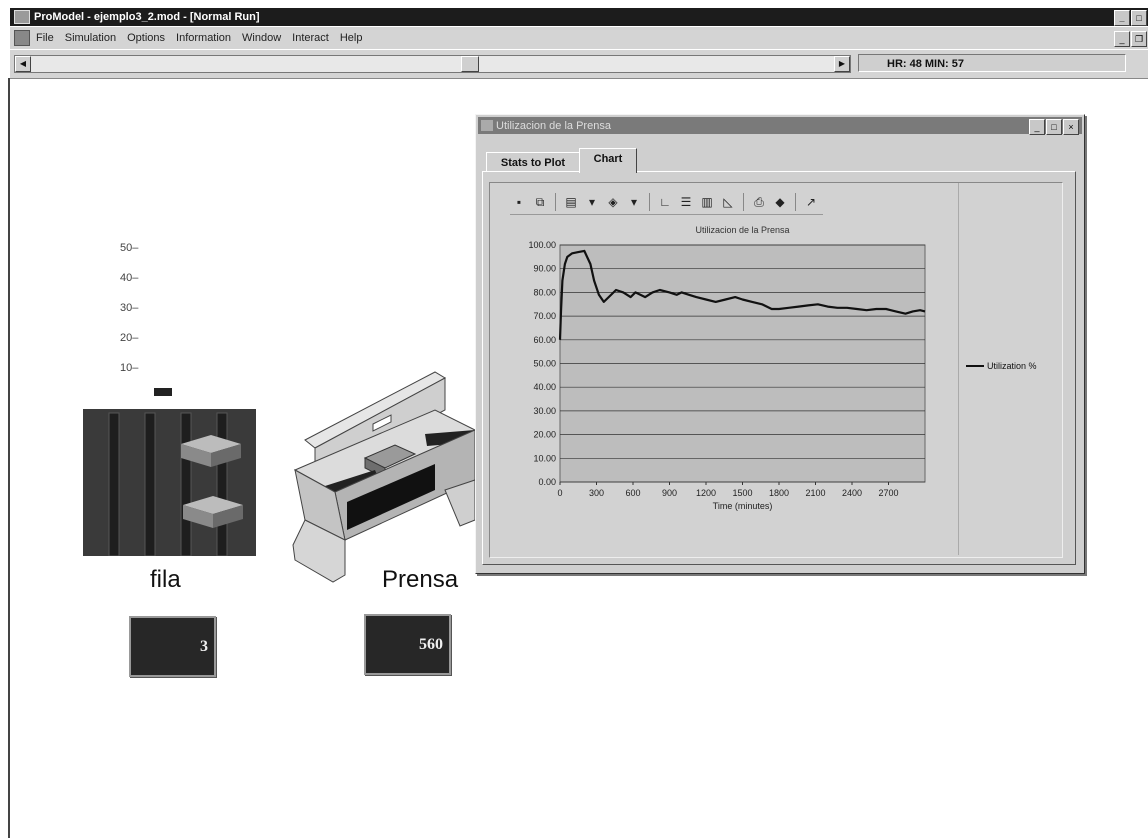 Image resolution: width=1148 pixels, height=838 pixels. What do you see at coordinates (45, 38) in the screenshot?
I see `menu-file: File` at bounding box center [45, 38].